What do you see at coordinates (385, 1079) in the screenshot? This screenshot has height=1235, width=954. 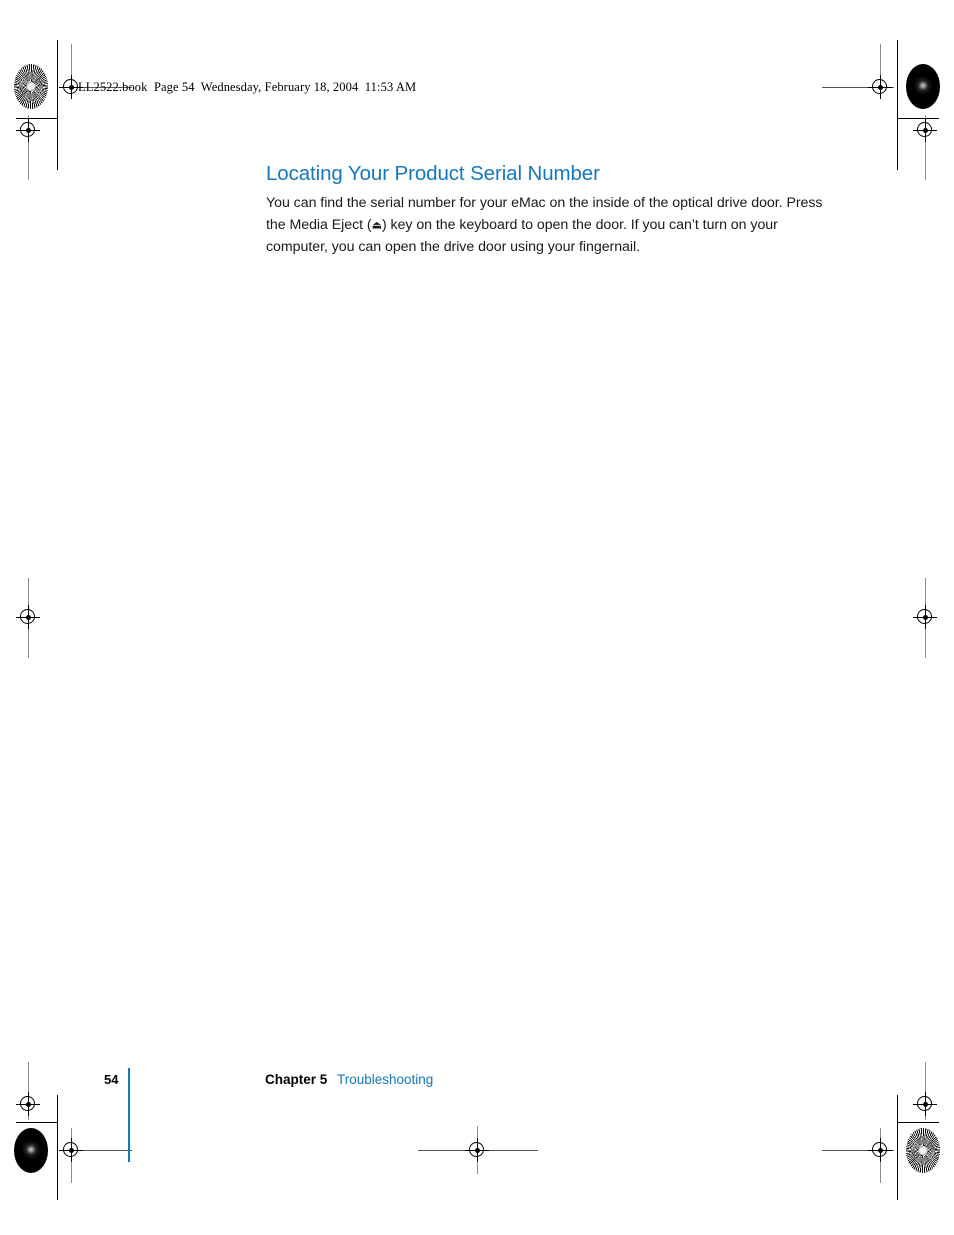 I see `footer-chapter-title: Troubleshooting` at bounding box center [385, 1079].